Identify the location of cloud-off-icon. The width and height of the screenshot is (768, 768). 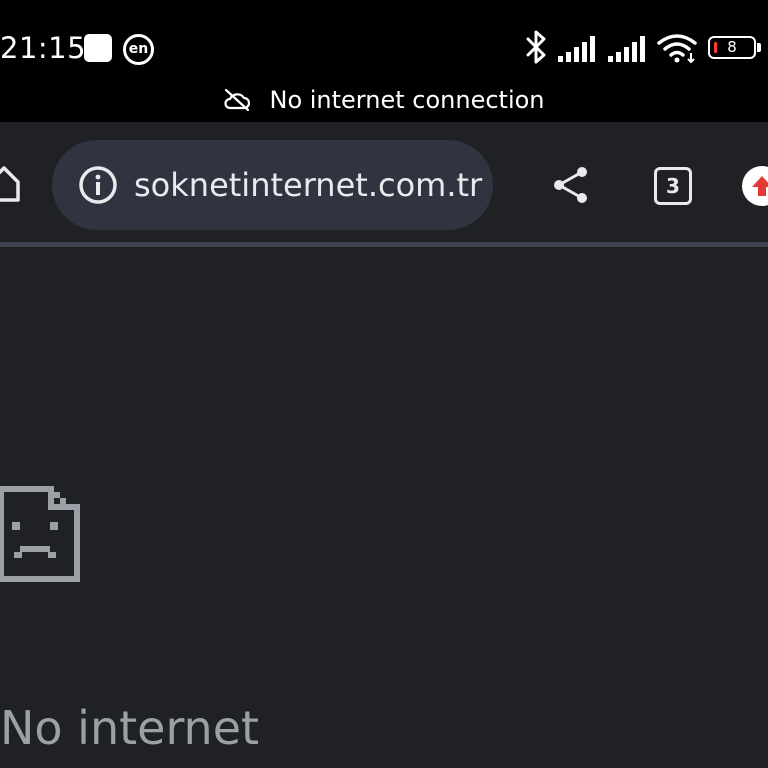
(237, 100).